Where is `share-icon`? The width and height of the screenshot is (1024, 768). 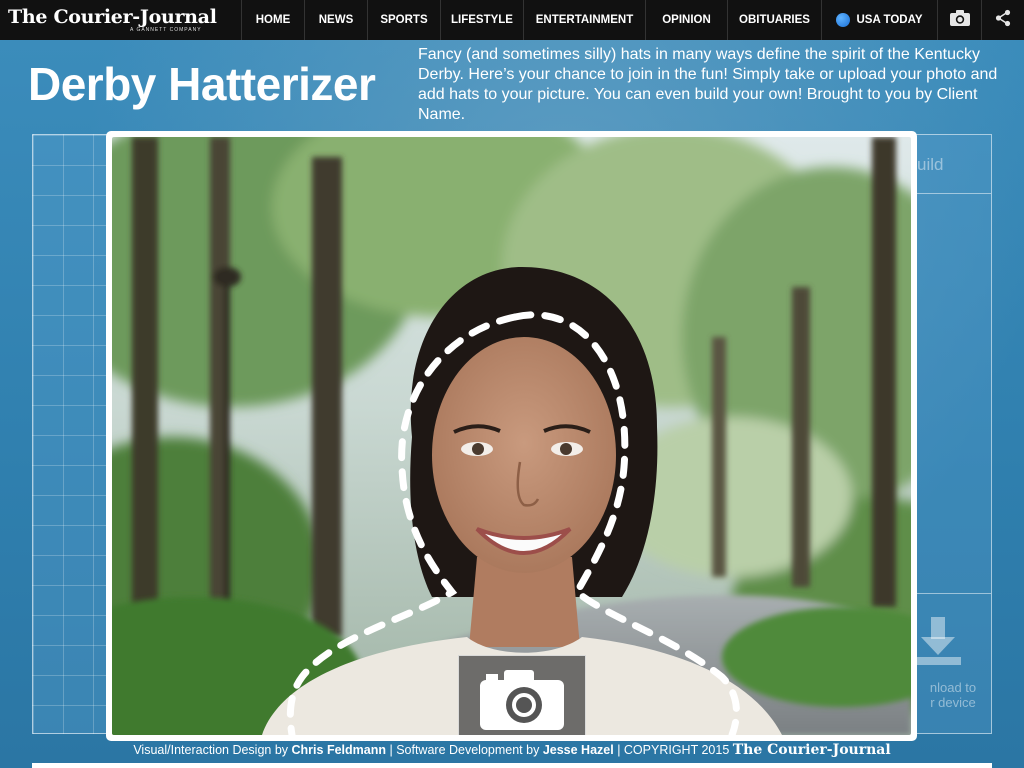
share-icon is located at coordinates (1003, 20).